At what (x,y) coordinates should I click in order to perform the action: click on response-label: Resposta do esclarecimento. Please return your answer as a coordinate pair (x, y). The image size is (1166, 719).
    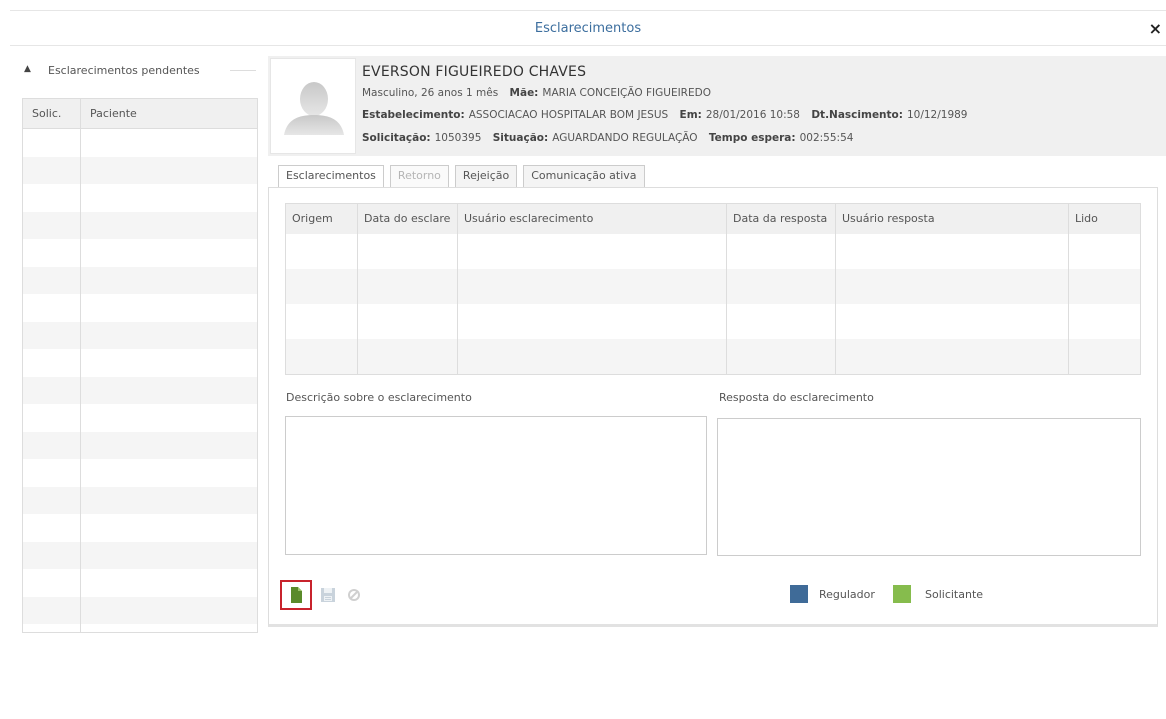
    Looking at the image, I should click on (796, 397).